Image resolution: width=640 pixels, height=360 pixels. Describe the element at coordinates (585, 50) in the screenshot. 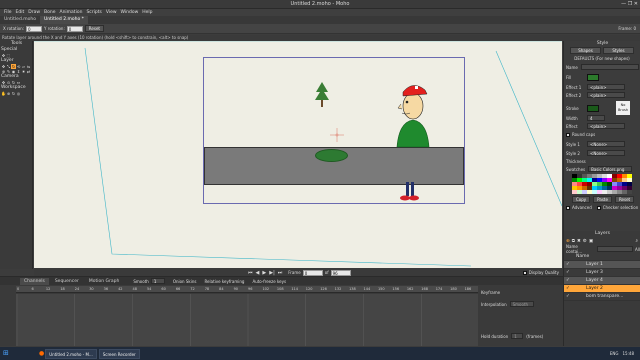

I see `tab-shapes: Shapes` at that location.